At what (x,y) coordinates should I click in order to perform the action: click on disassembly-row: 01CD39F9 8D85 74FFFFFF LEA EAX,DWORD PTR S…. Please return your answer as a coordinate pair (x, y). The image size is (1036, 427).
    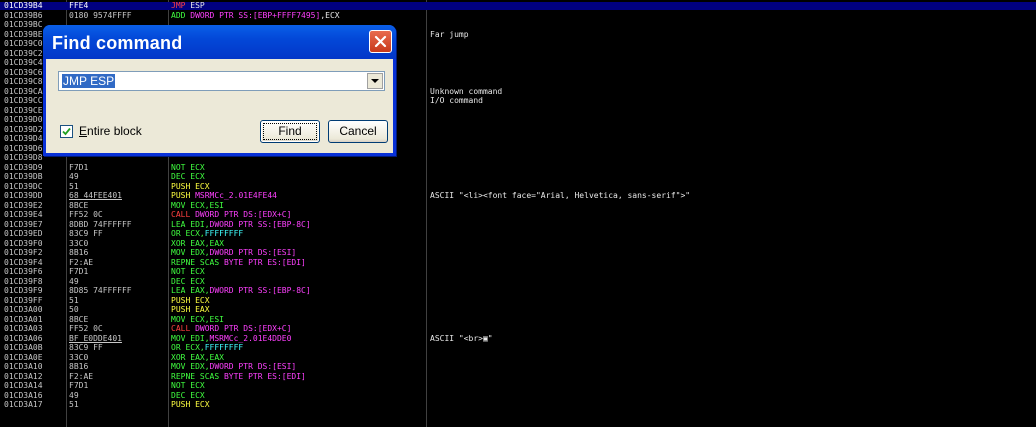
    Looking at the image, I should click on (518, 291).